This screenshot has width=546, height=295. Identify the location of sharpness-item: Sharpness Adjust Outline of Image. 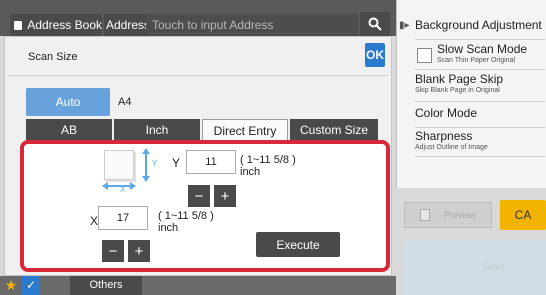
(480, 143).